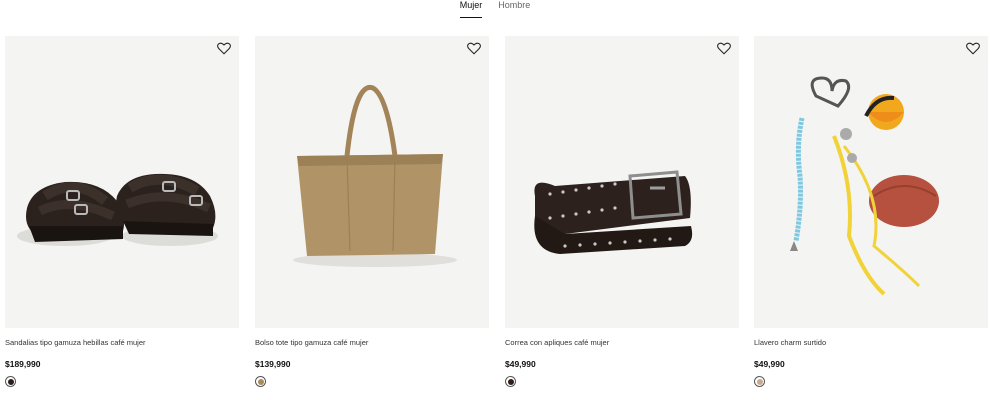  What do you see at coordinates (117, 209) in the screenshot?
I see `sandals-image` at bounding box center [117, 209].